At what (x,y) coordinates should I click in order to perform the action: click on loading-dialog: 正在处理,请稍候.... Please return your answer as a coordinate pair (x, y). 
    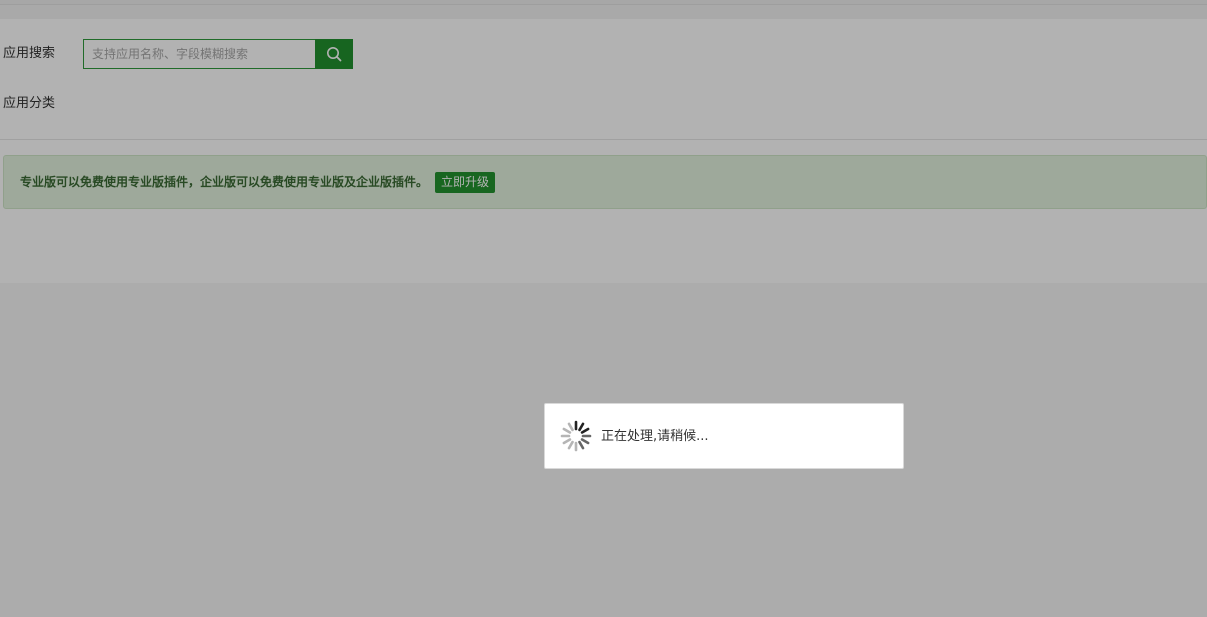
    Looking at the image, I should click on (724, 436).